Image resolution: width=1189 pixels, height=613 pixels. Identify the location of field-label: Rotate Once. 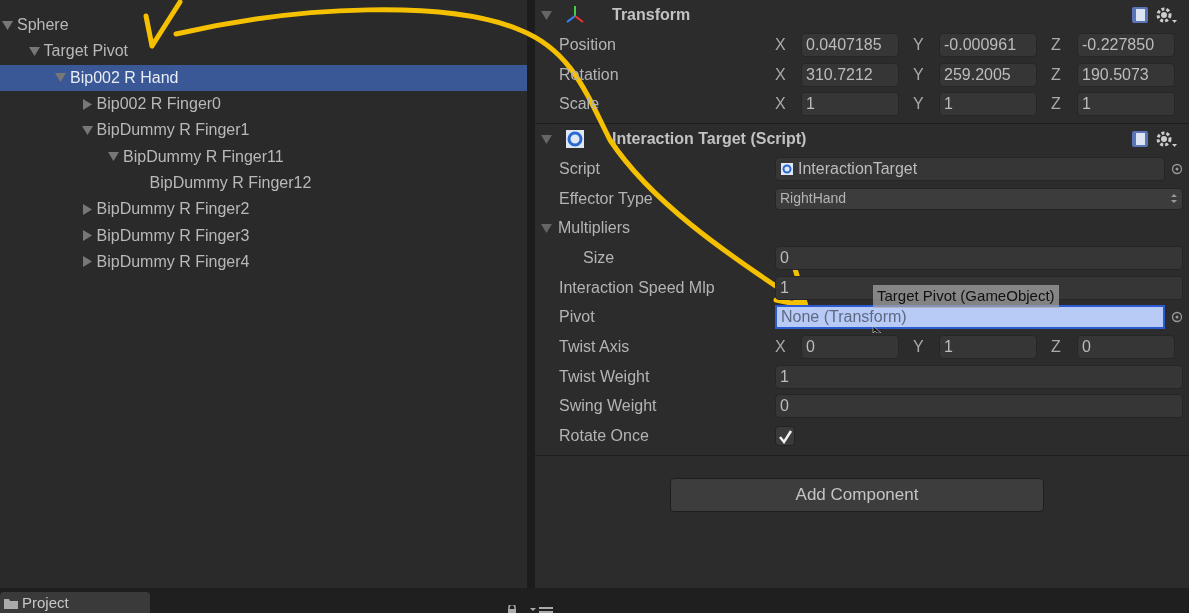
(604, 436).